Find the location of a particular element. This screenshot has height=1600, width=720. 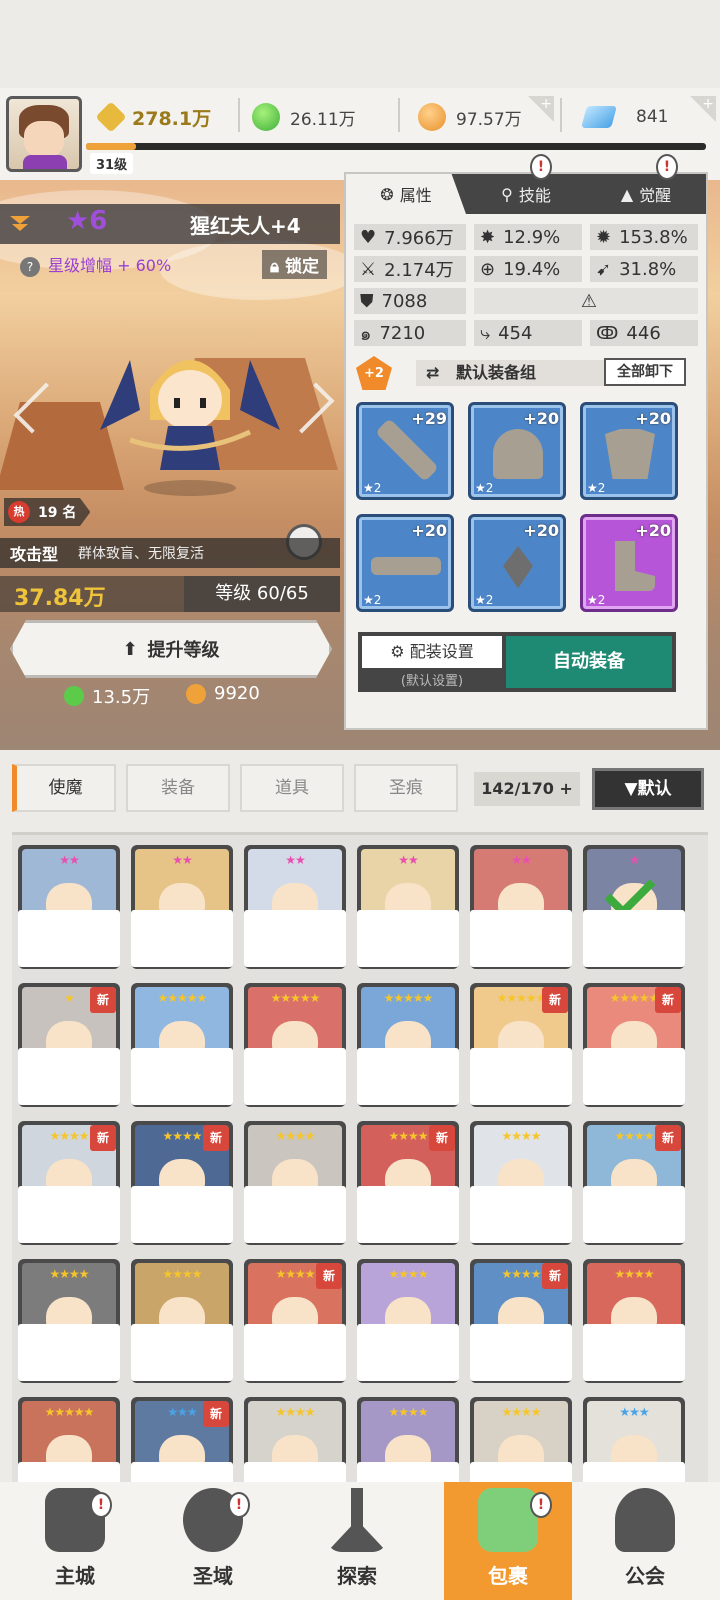

level-progress-bar is located at coordinates (396, 146).